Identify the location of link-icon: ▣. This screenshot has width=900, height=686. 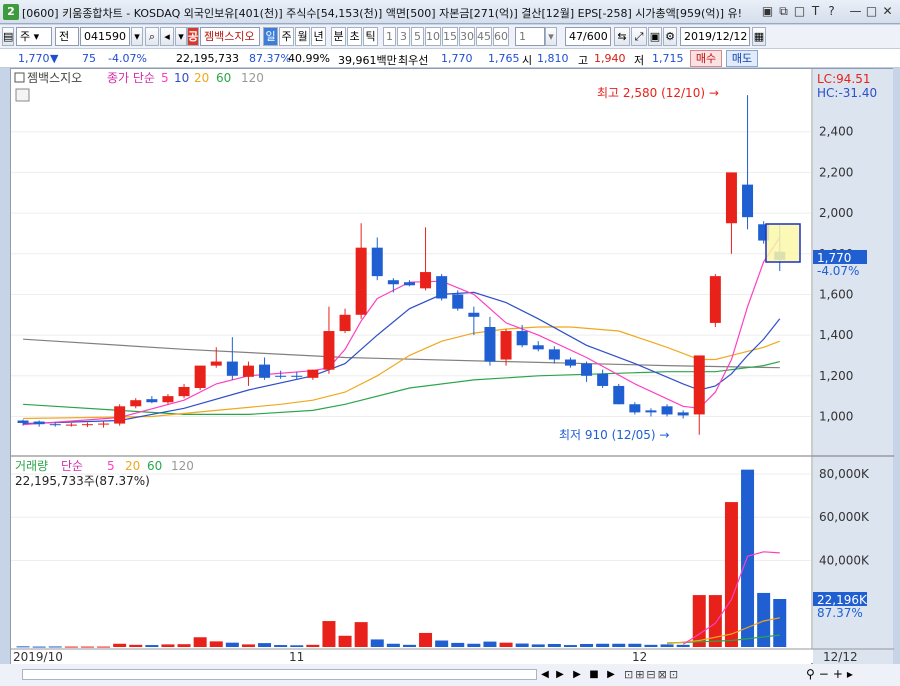
(767, 11).